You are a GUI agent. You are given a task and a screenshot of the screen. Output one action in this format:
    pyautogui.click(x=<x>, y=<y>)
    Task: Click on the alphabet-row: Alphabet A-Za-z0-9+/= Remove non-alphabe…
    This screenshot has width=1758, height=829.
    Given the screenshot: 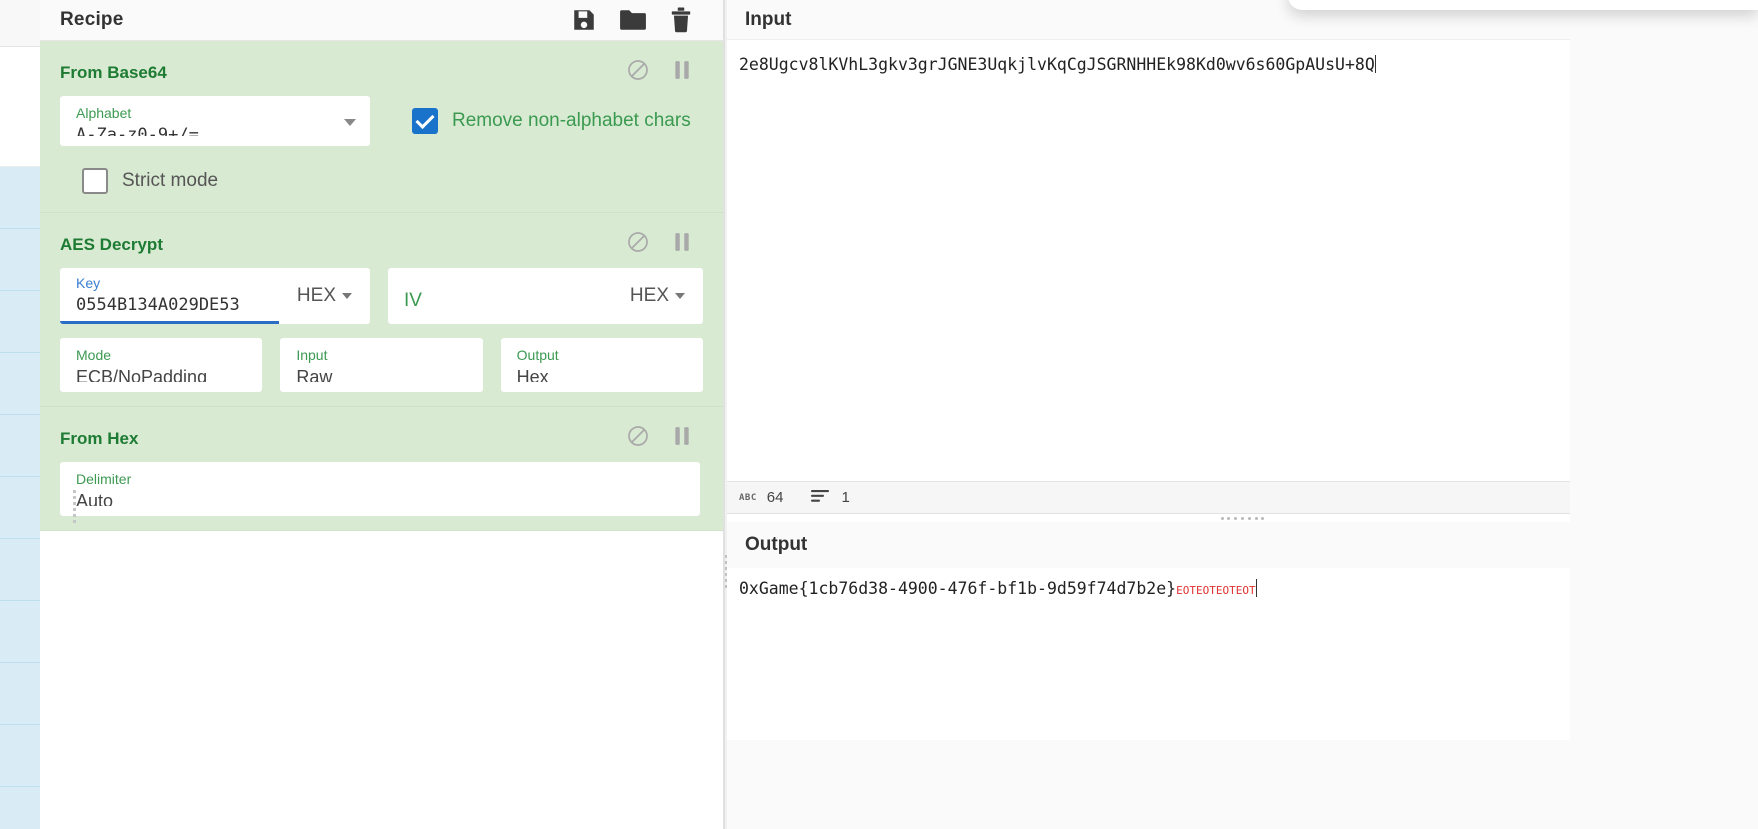 What is the action you would take?
    pyautogui.click(x=381, y=121)
    